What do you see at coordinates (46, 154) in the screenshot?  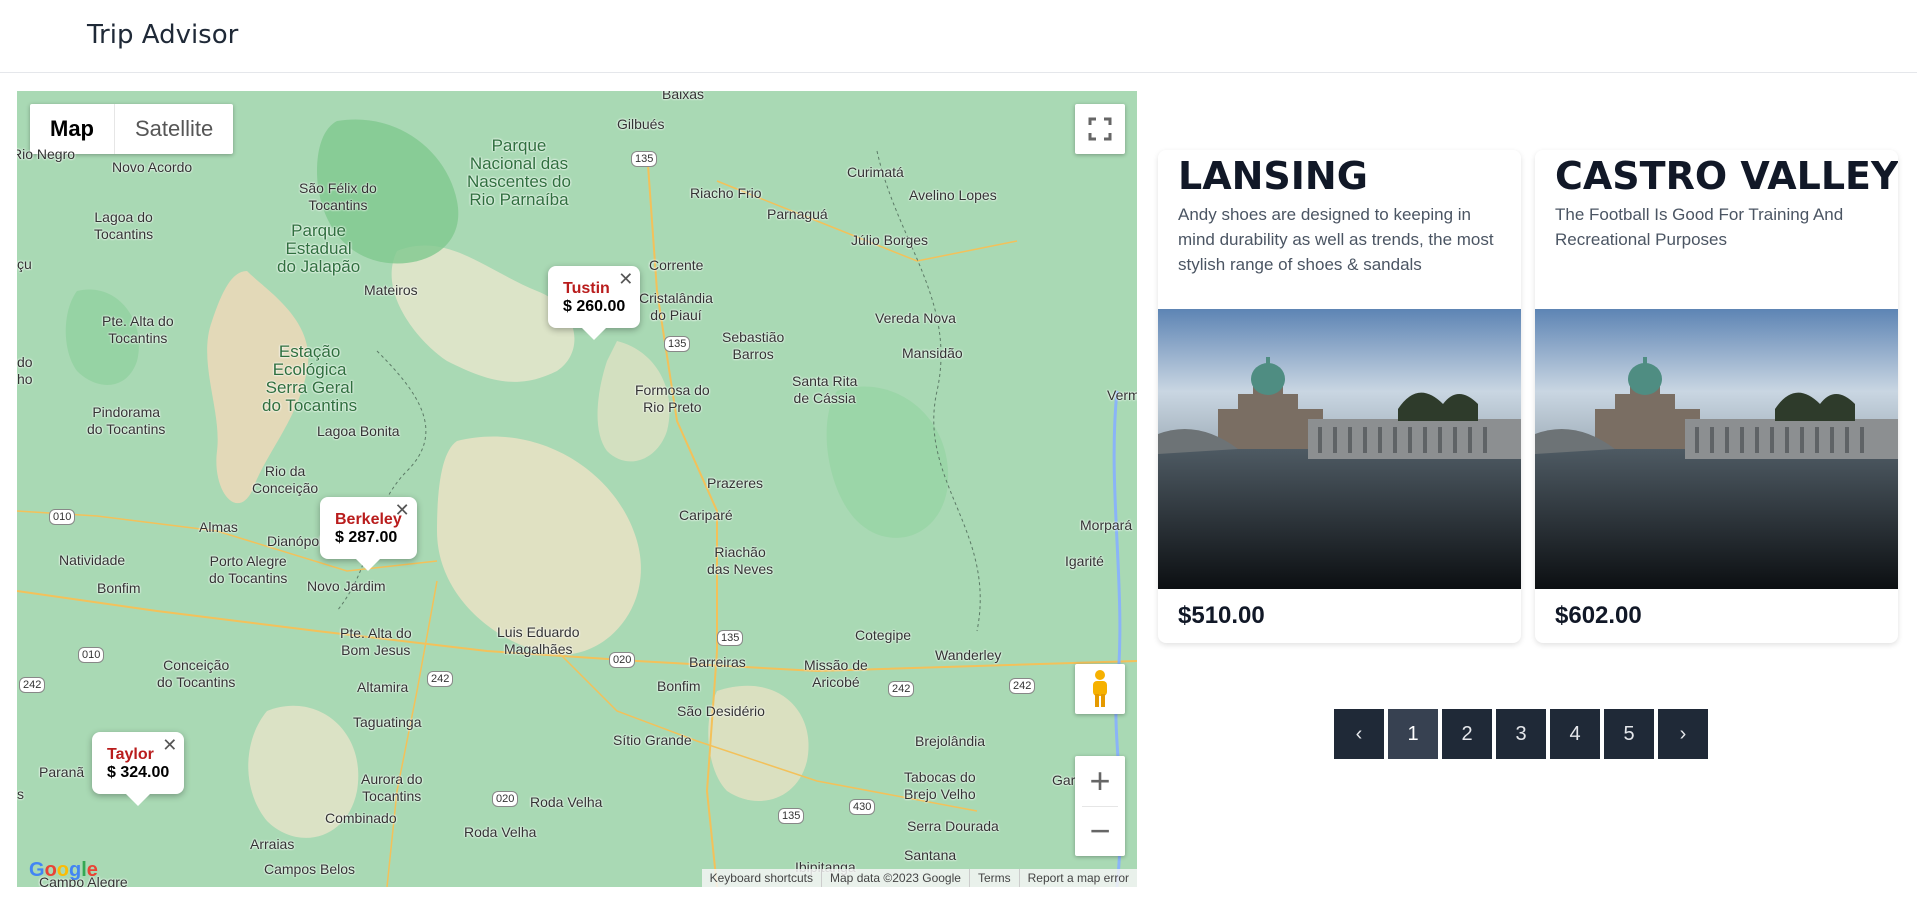 I see `map-label: Rio Negro` at bounding box center [46, 154].